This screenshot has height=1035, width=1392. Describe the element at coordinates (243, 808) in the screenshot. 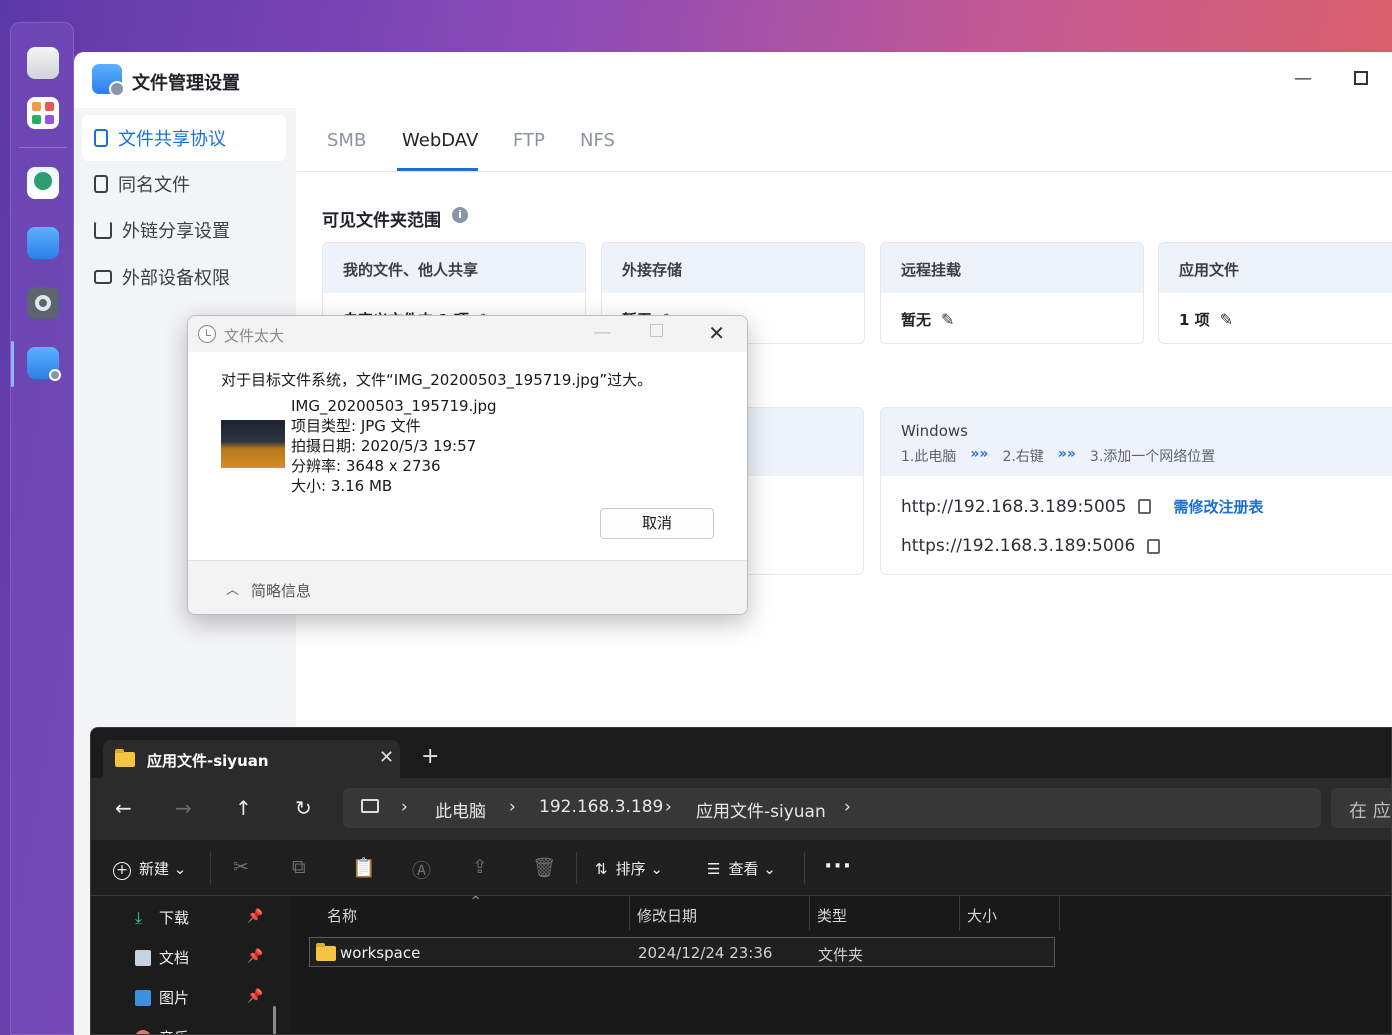

I see `up-arrow-icon: ↑` at that location.